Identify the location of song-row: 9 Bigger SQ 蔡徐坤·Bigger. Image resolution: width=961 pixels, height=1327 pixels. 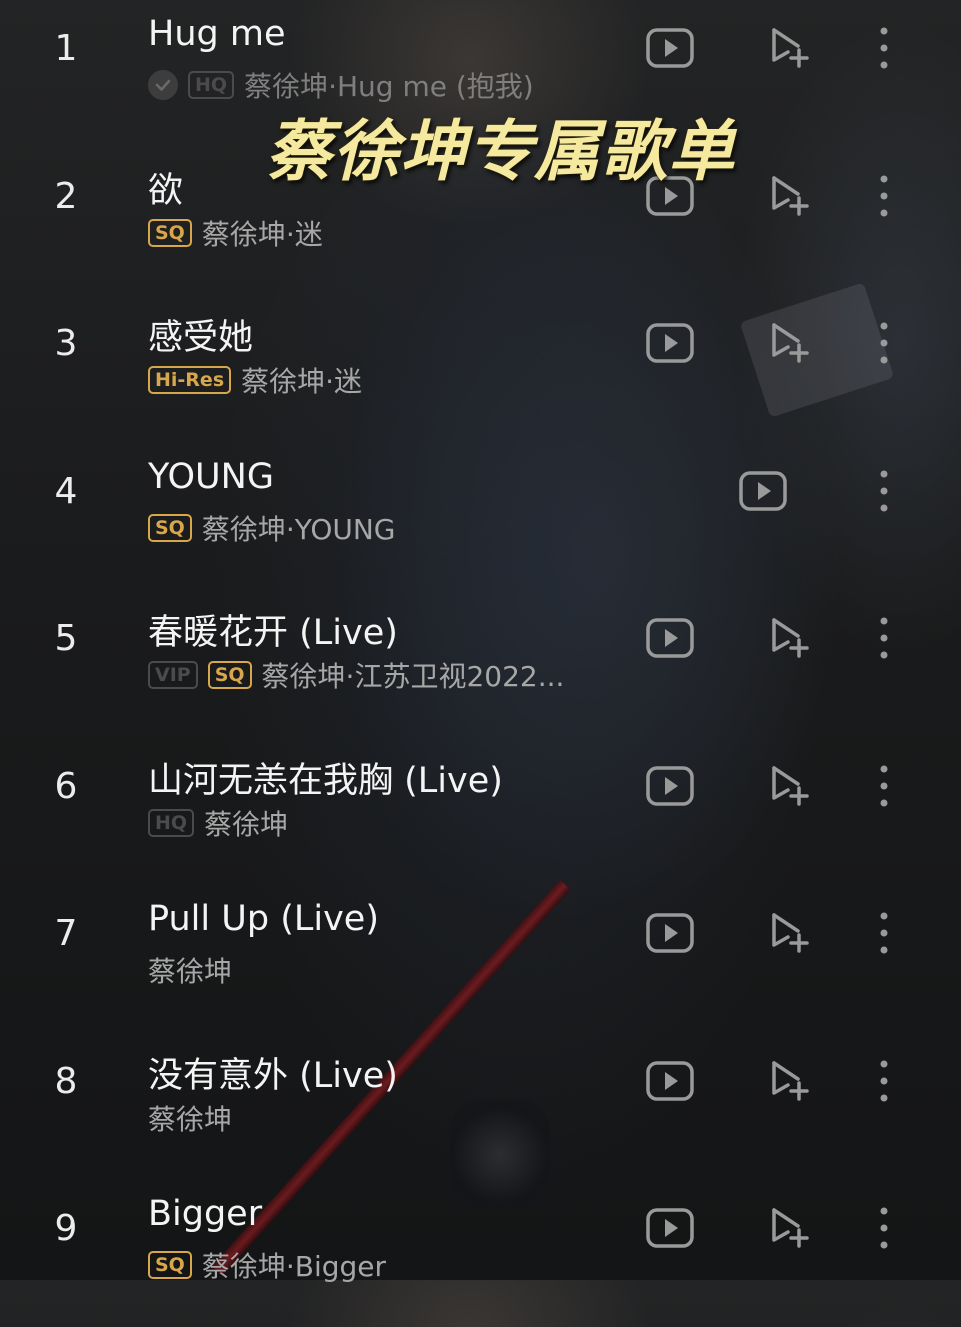
(480, 1253).